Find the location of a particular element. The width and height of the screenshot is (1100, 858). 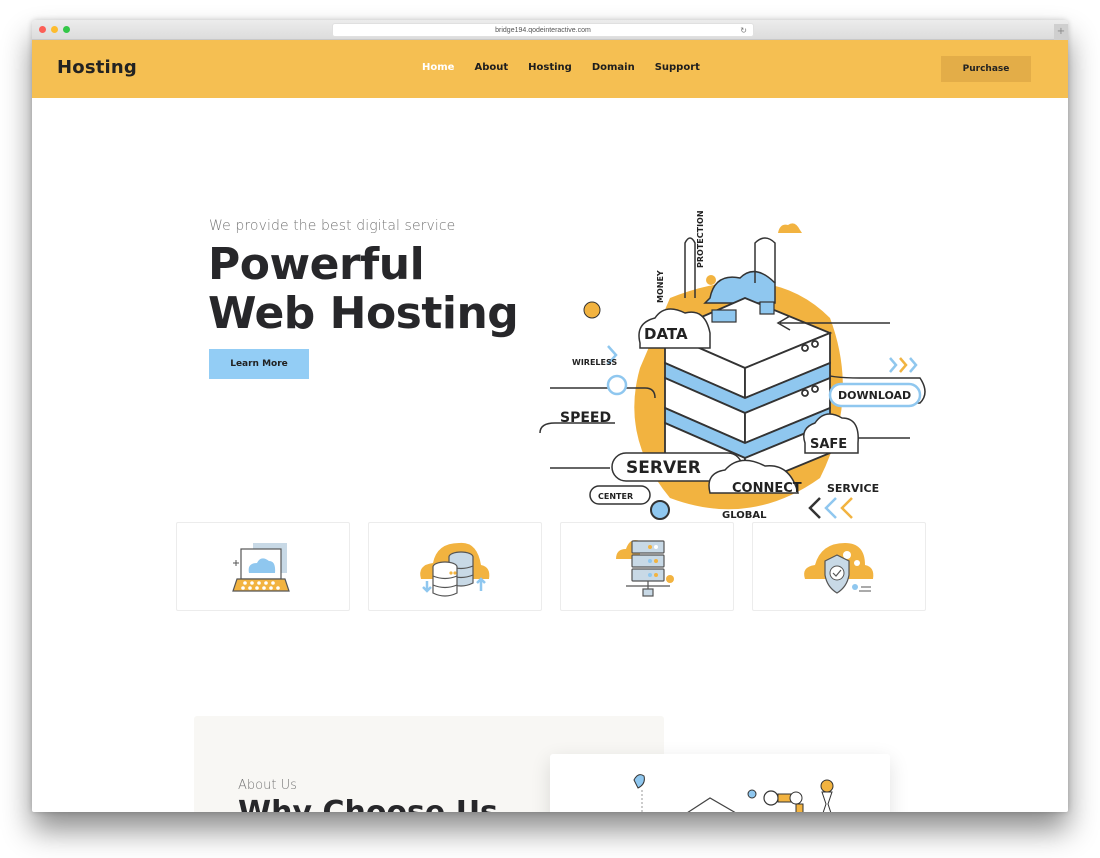

site-logo: Hosting is located at coordinates (97, 67).